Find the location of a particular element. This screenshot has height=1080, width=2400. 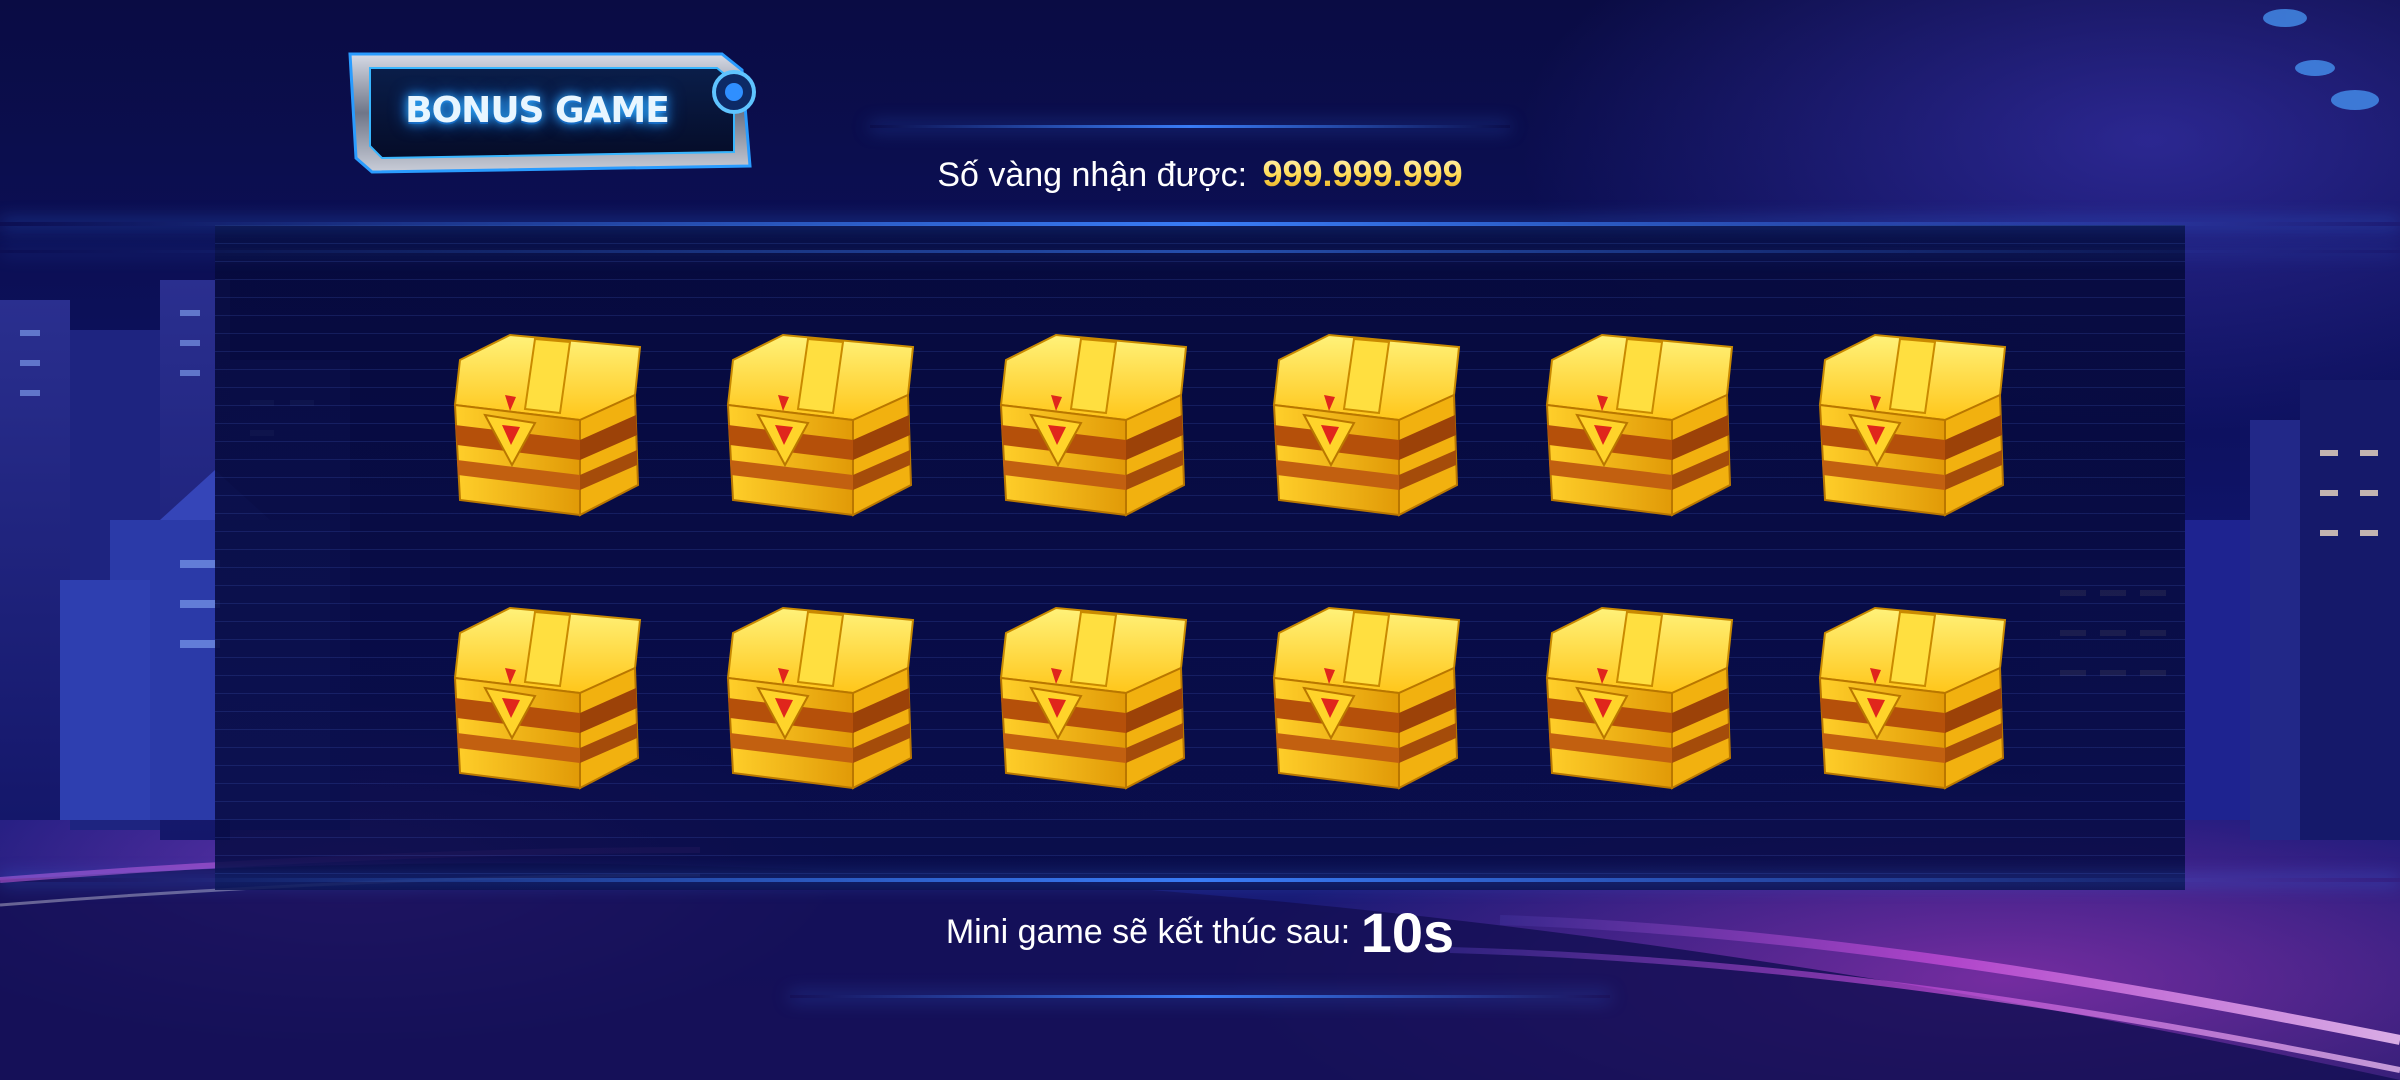

badge-title: BONUS GAME is located at coordinates (537, 110).